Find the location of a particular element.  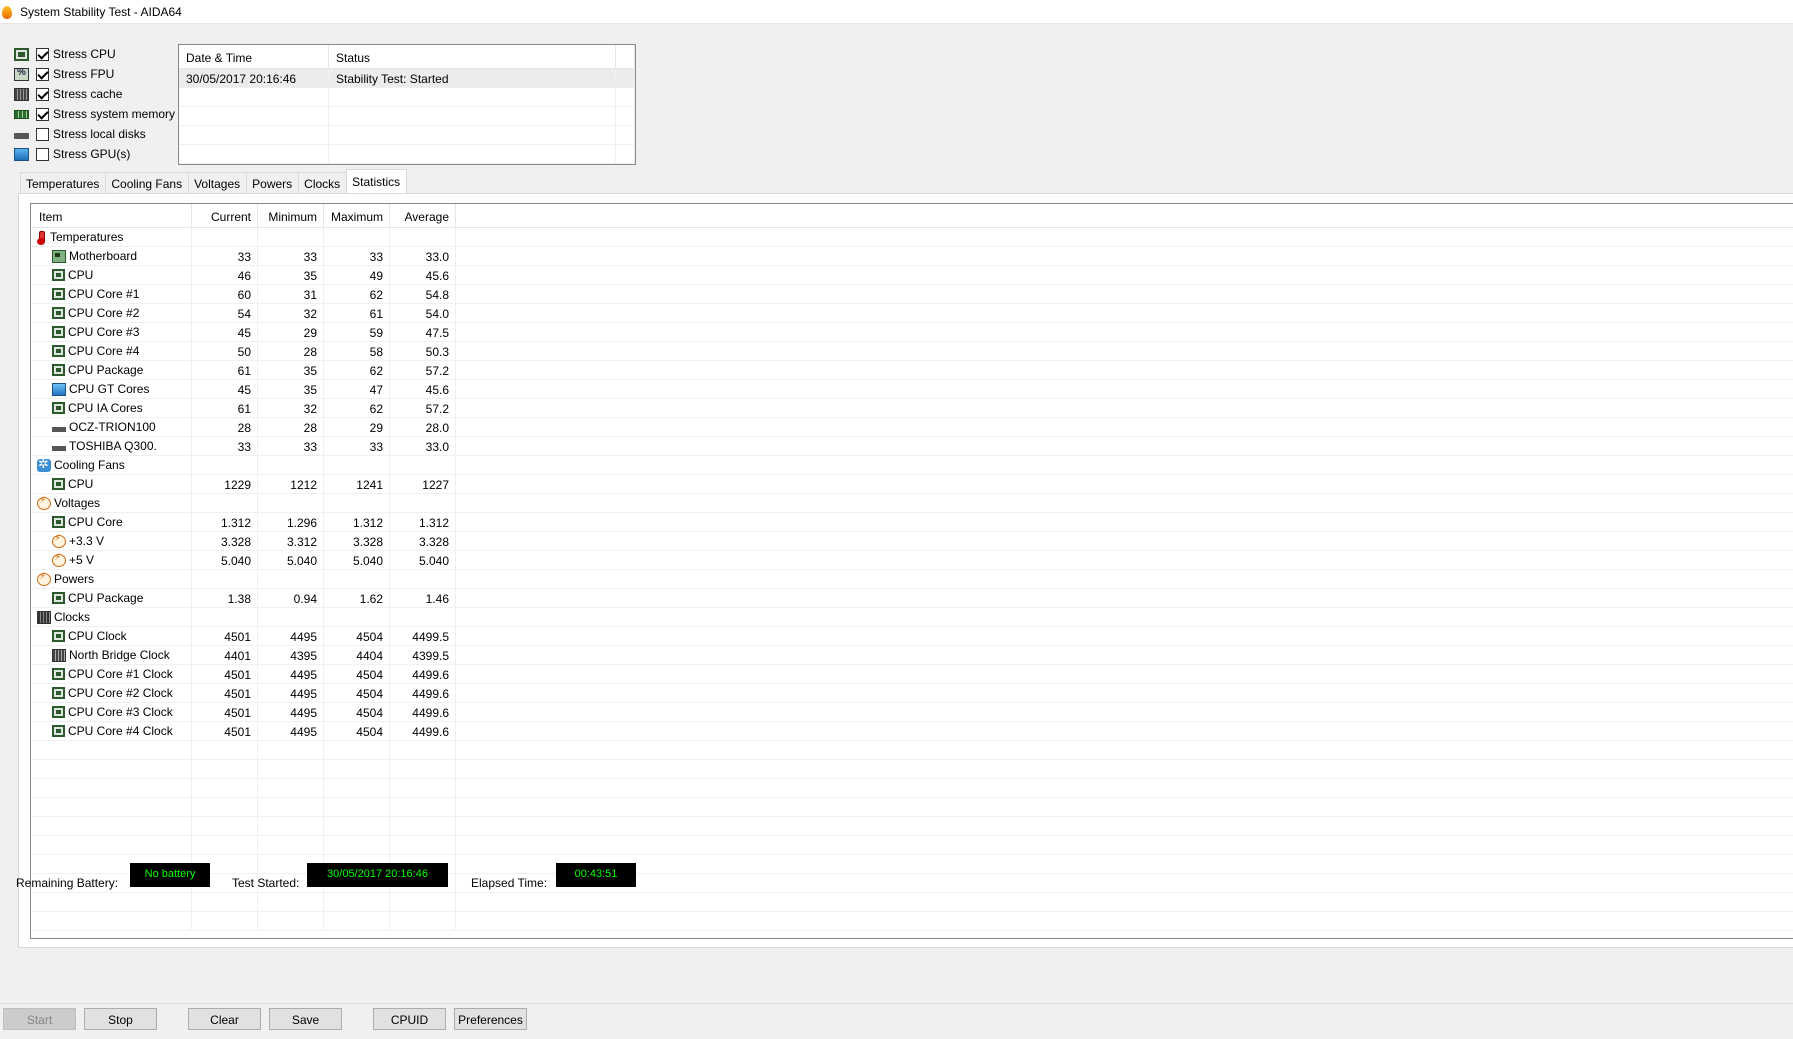

cache-icon is located at coordinates (21, 94).